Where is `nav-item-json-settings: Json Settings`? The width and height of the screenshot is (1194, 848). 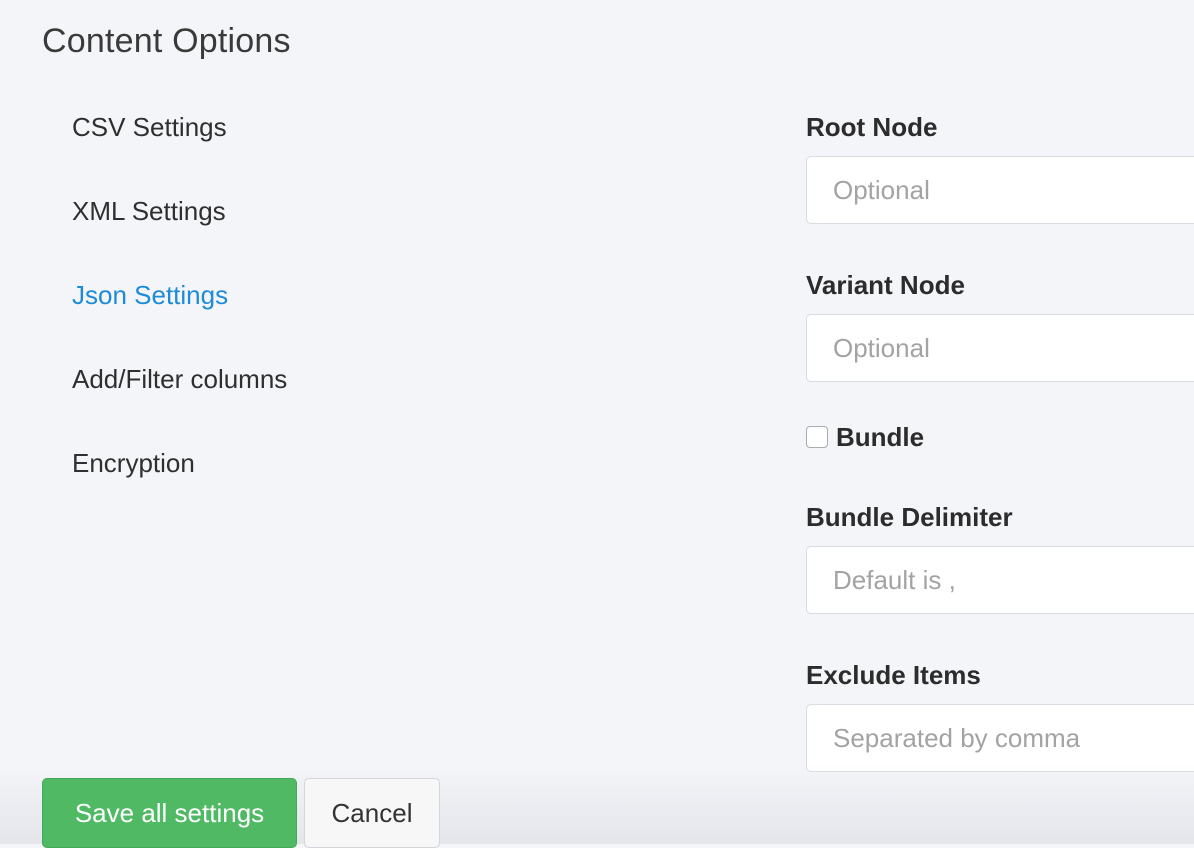
nav-item-json-settings: Json Settings is located at coordinates (252, 318).